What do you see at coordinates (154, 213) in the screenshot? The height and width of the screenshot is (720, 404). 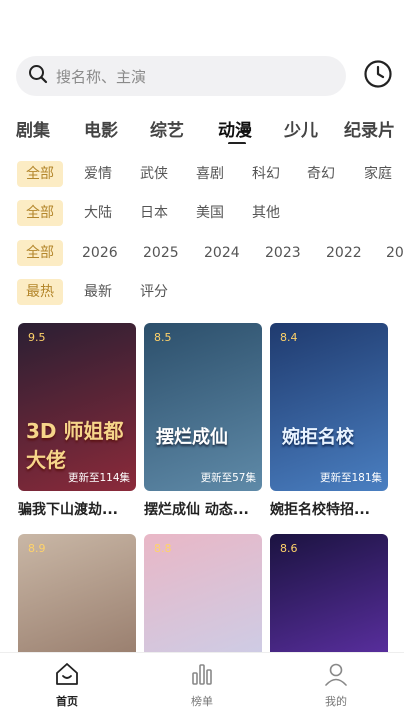 I see `region-chip: 日本` at bounding box center [154, 213].